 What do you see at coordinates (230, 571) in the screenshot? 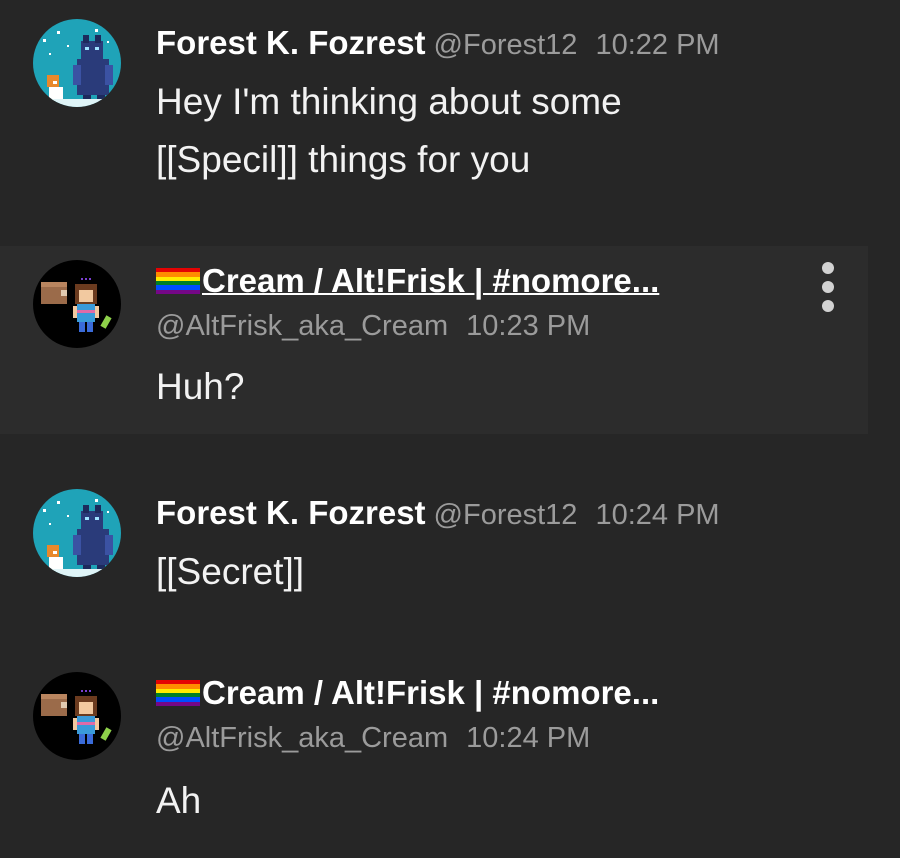
I see `message-text: [[Secret]]` at bounding box center [230, 571].